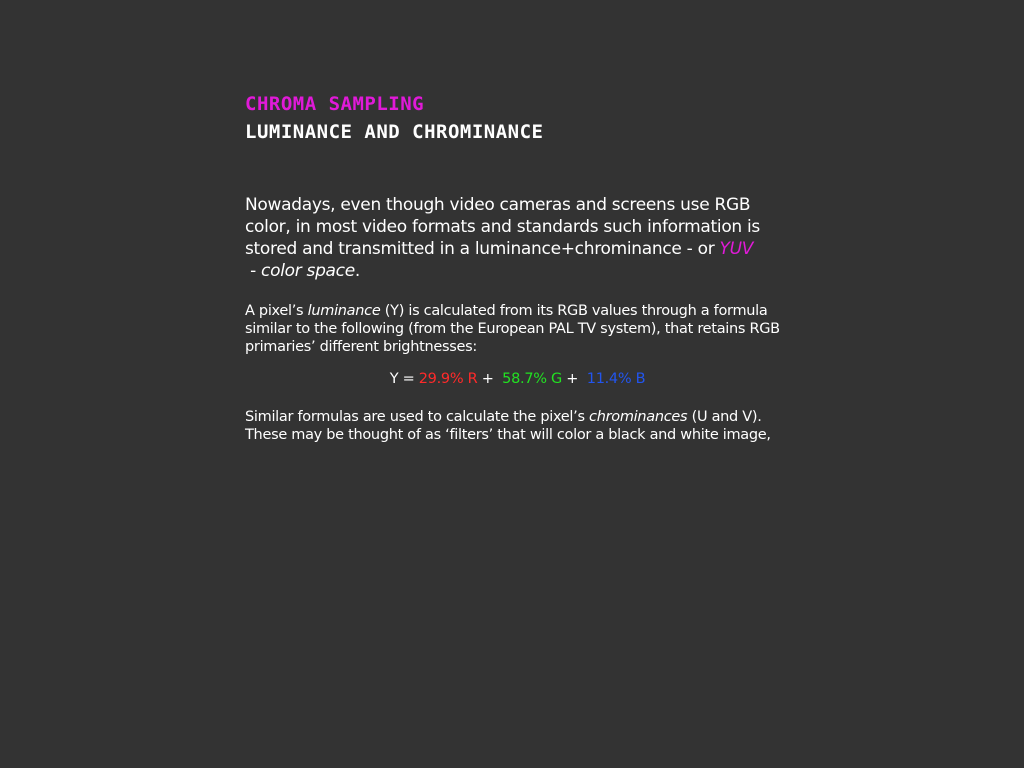 The width and height of the screenshot is (1024, 768). What do you see at coordinates (736, 249) in the screenshot?
I see `yuv-term: YUV` at bounding box center [736, 249].